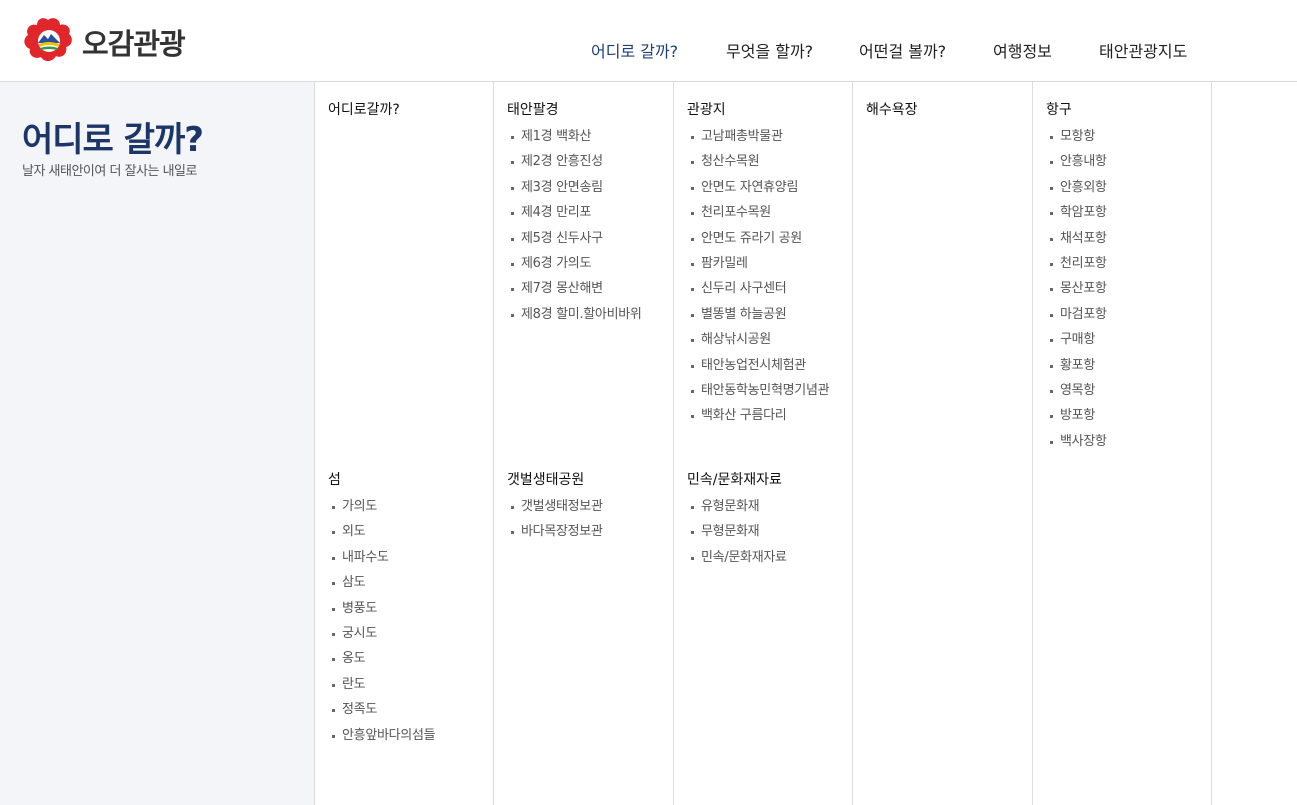  Describe the element at coordinates (902, 50) in the screenshot. I see `nav-item-see: 어떤걸 볼까?` at that location.